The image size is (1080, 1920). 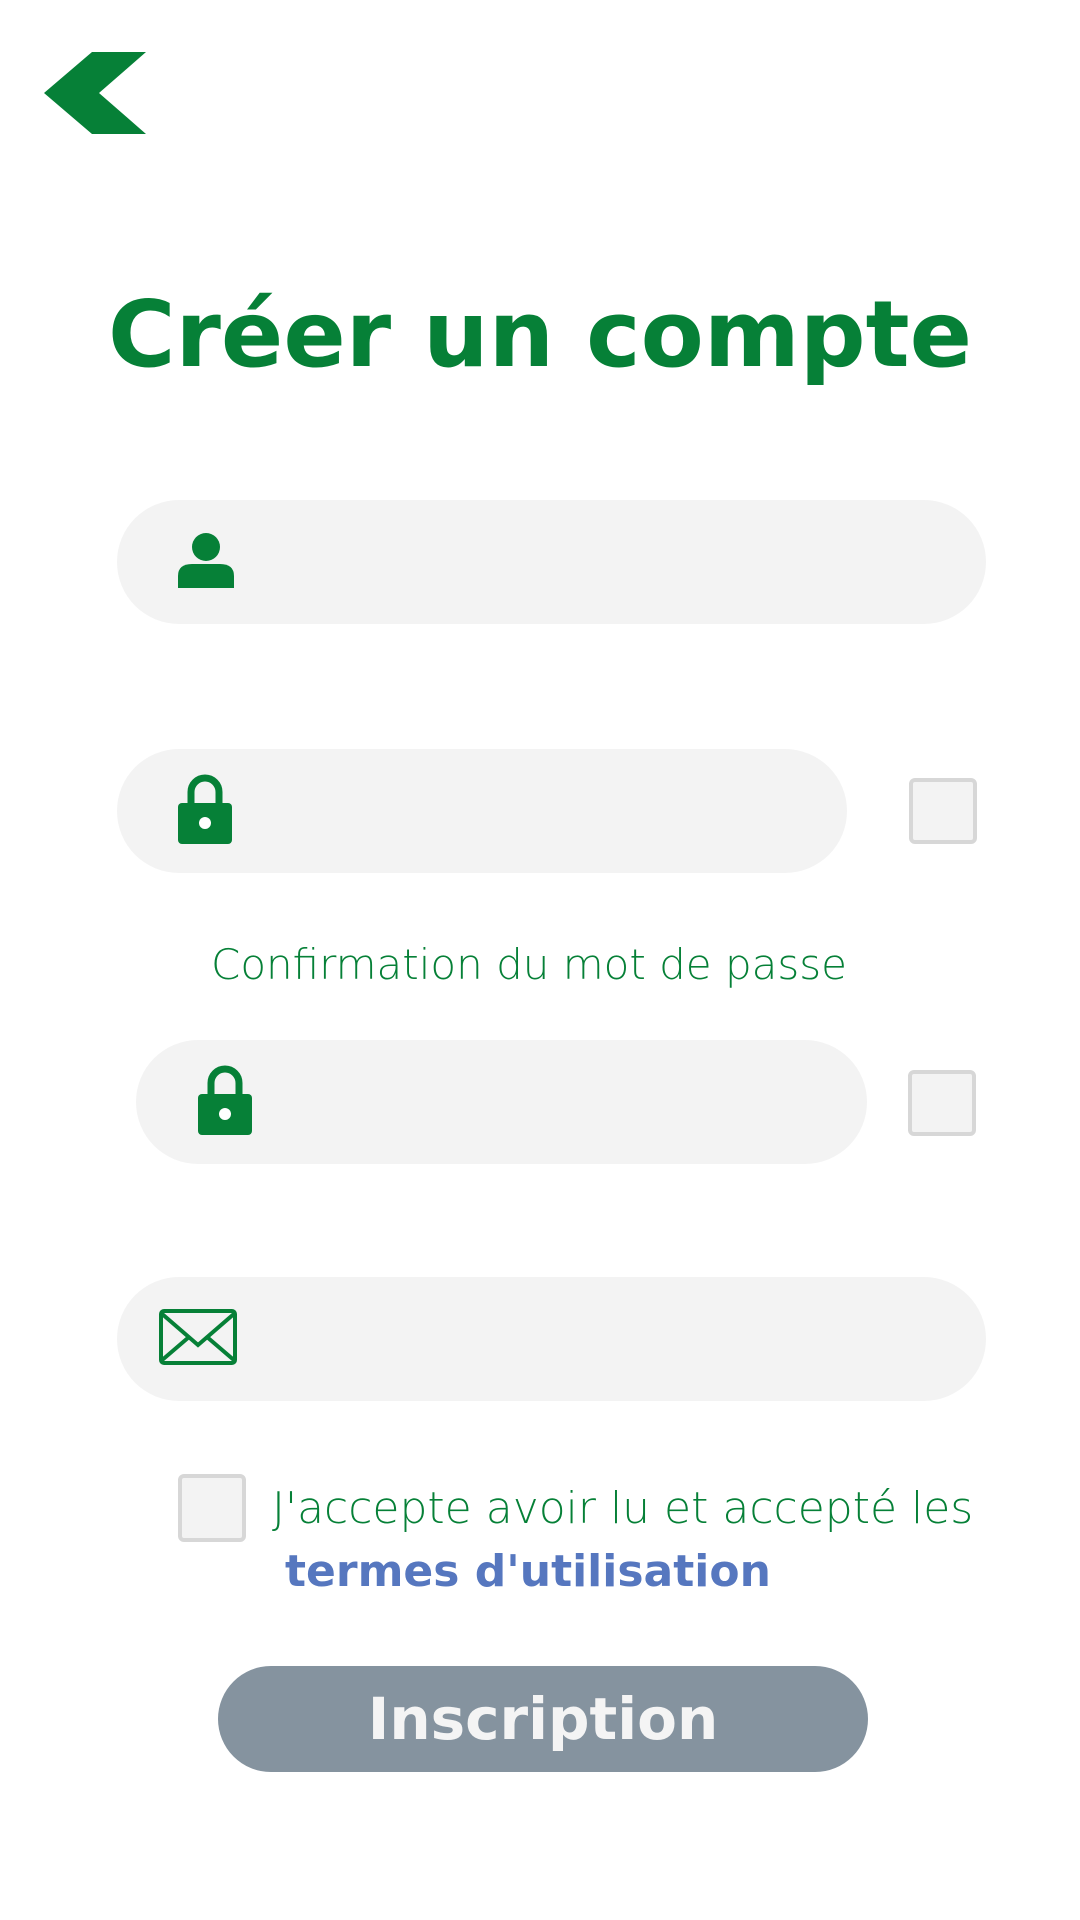 What do you see at coordinates (528, 1572) in the screenshot?
I see `terms-link: termes d'utilisation` at bounding box center [528, 1572].